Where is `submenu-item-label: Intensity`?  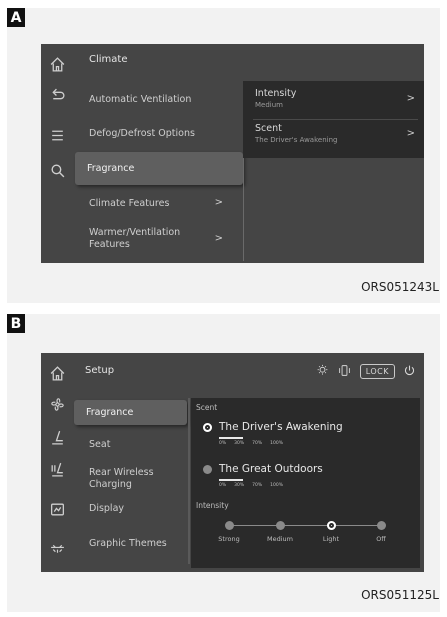
submenu-item-label: Intensity is located at coordinates (276, 93).